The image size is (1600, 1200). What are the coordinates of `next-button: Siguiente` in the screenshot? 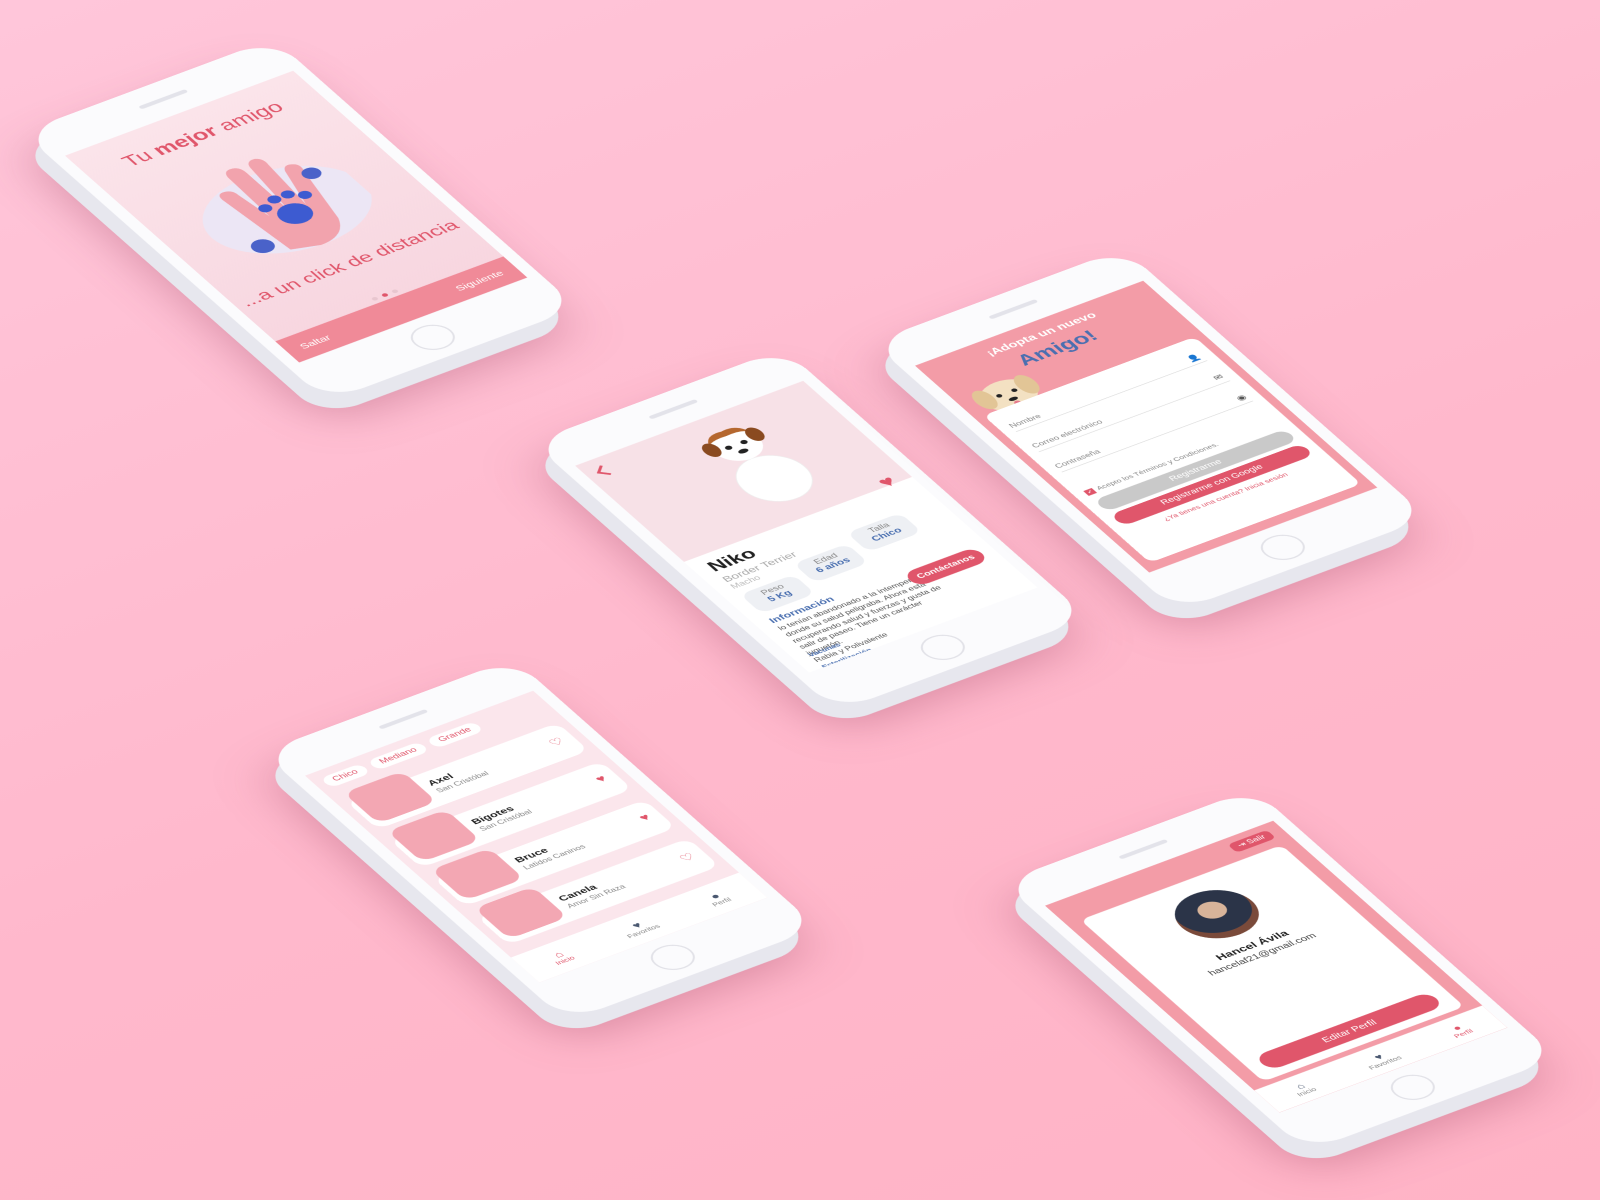 It's located at (479, 280).